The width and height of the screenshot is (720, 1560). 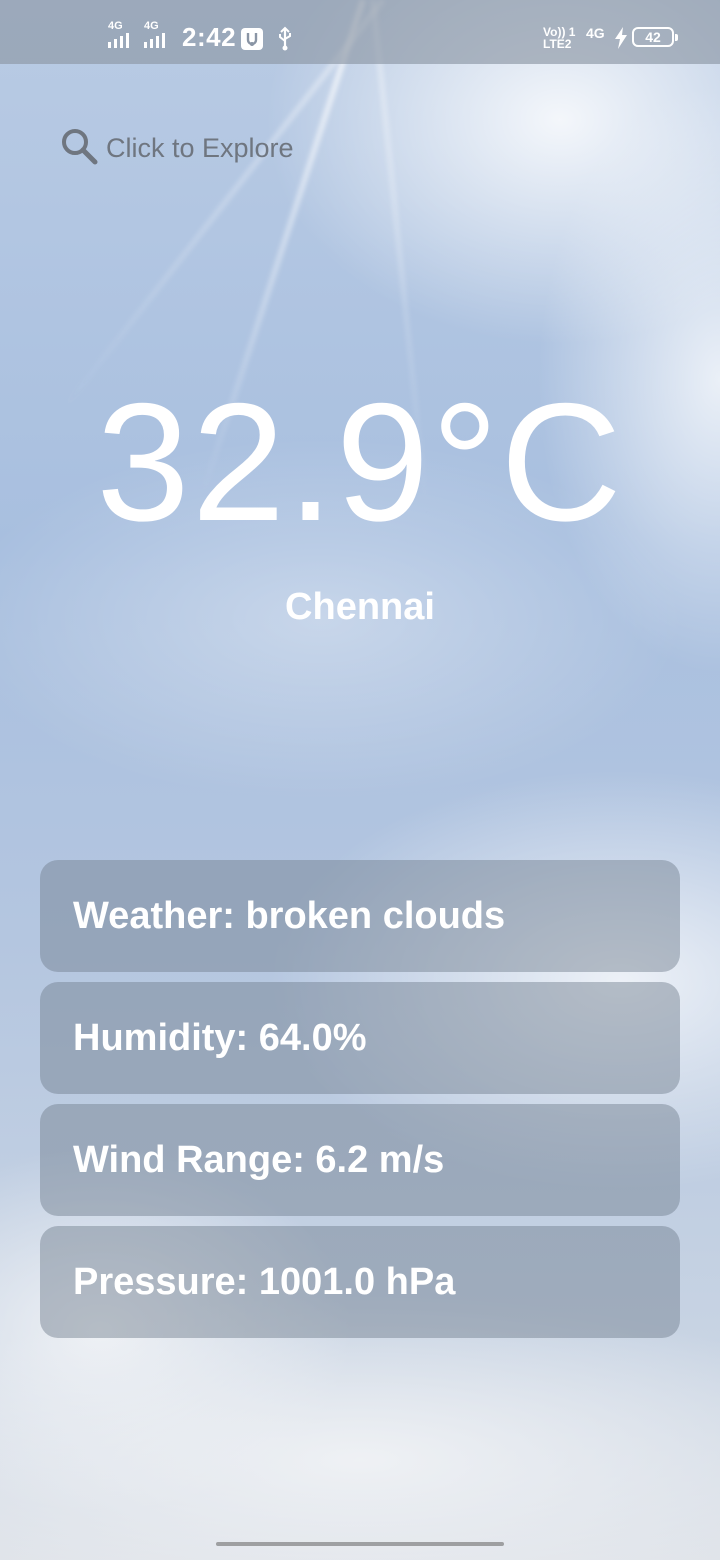 I want to click on wind-text: Wind Range: 6.2 m/s, so click(x=259, y=1159).